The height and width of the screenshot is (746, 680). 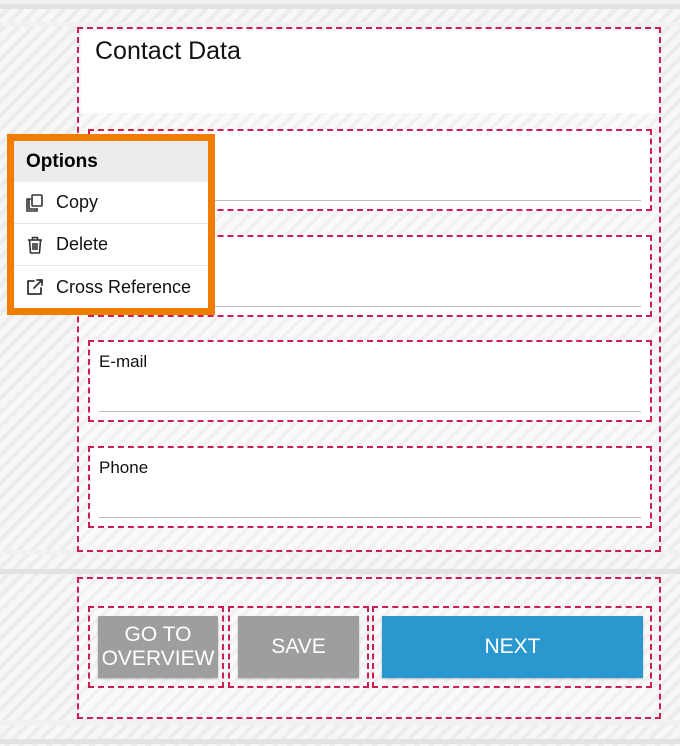 I want to click on menu-item-cross-reference: Cross Reference, so click(x=111, y=287).